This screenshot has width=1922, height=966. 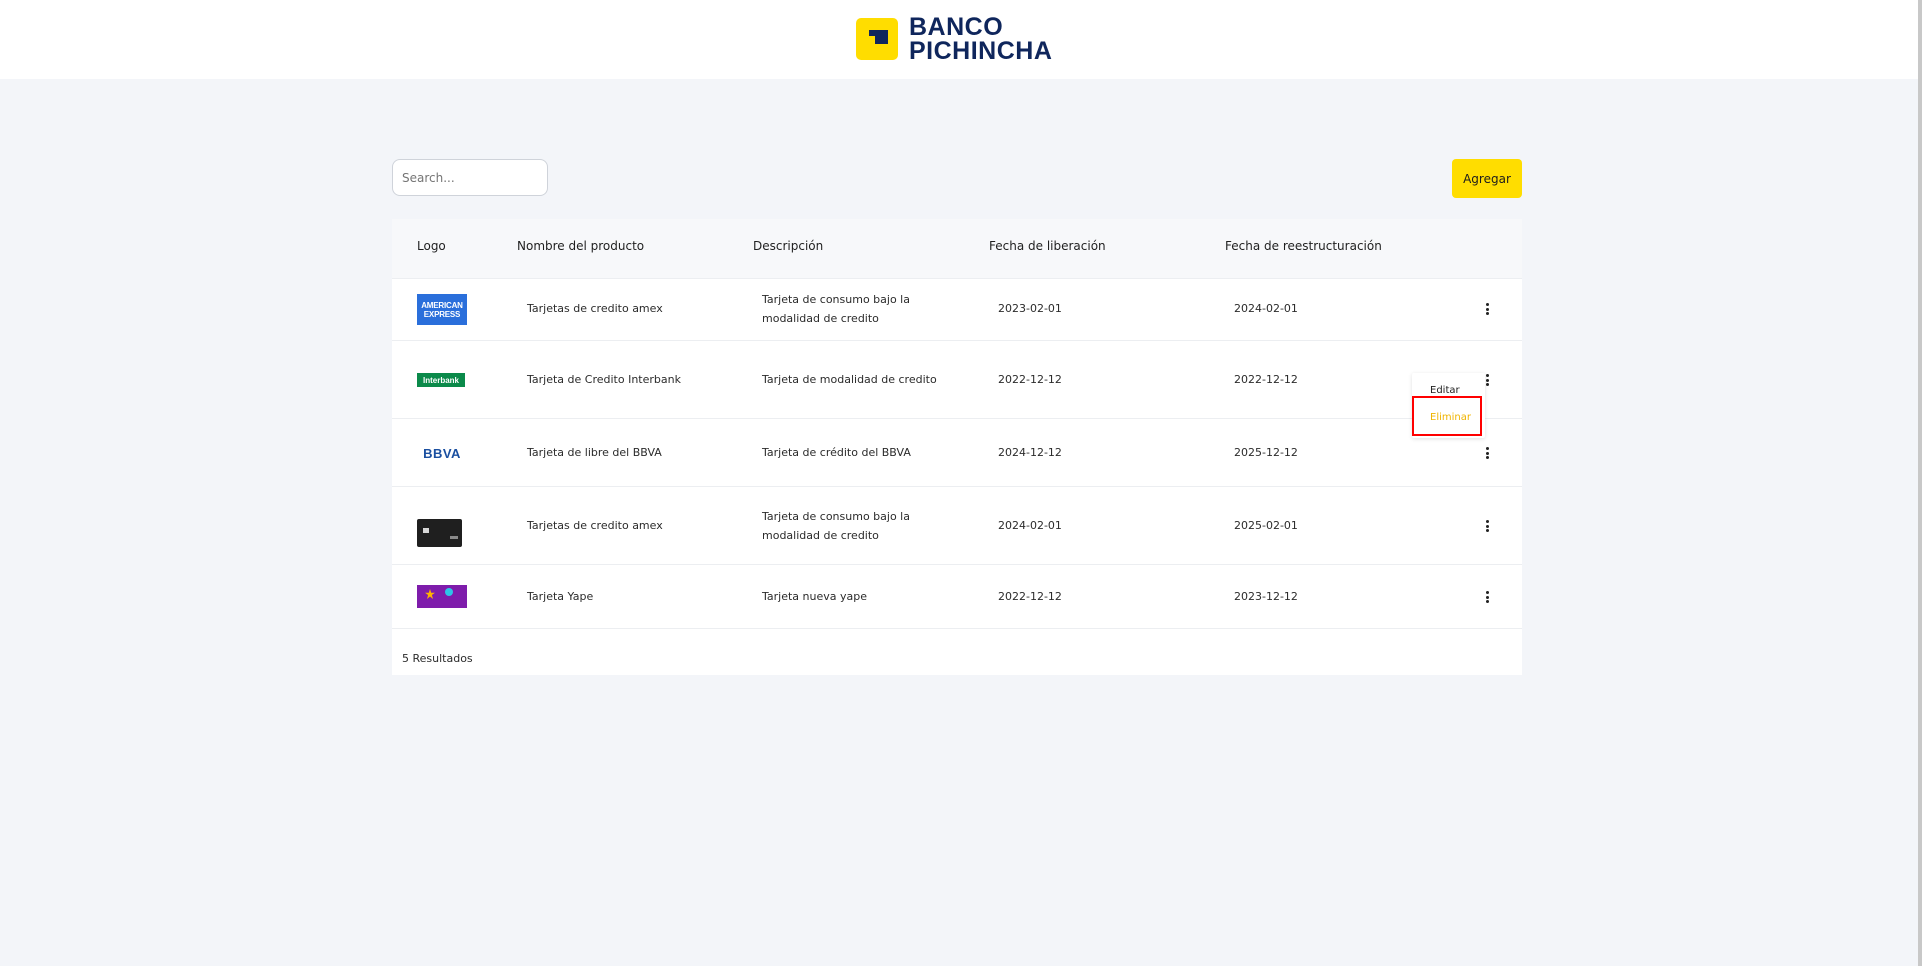 I want to click on logo-text: AMERICAN, so click(x=442, y=305).